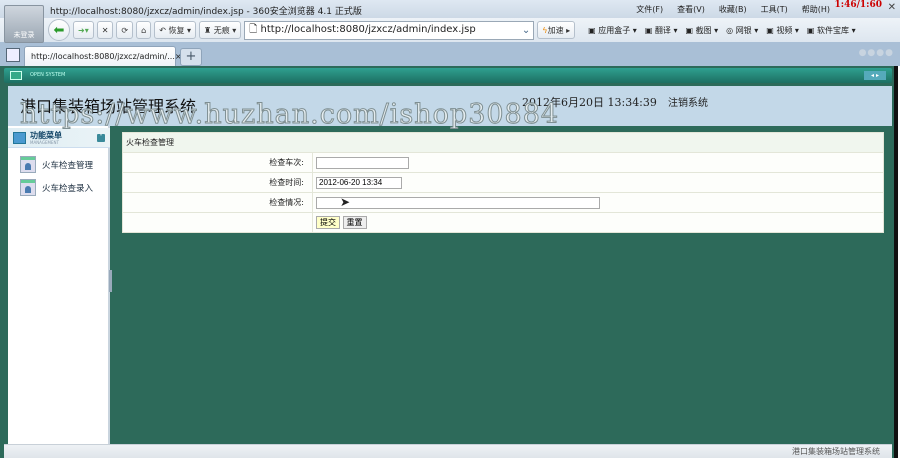  I want to click on back-button: ⬅, so click(59, 30).